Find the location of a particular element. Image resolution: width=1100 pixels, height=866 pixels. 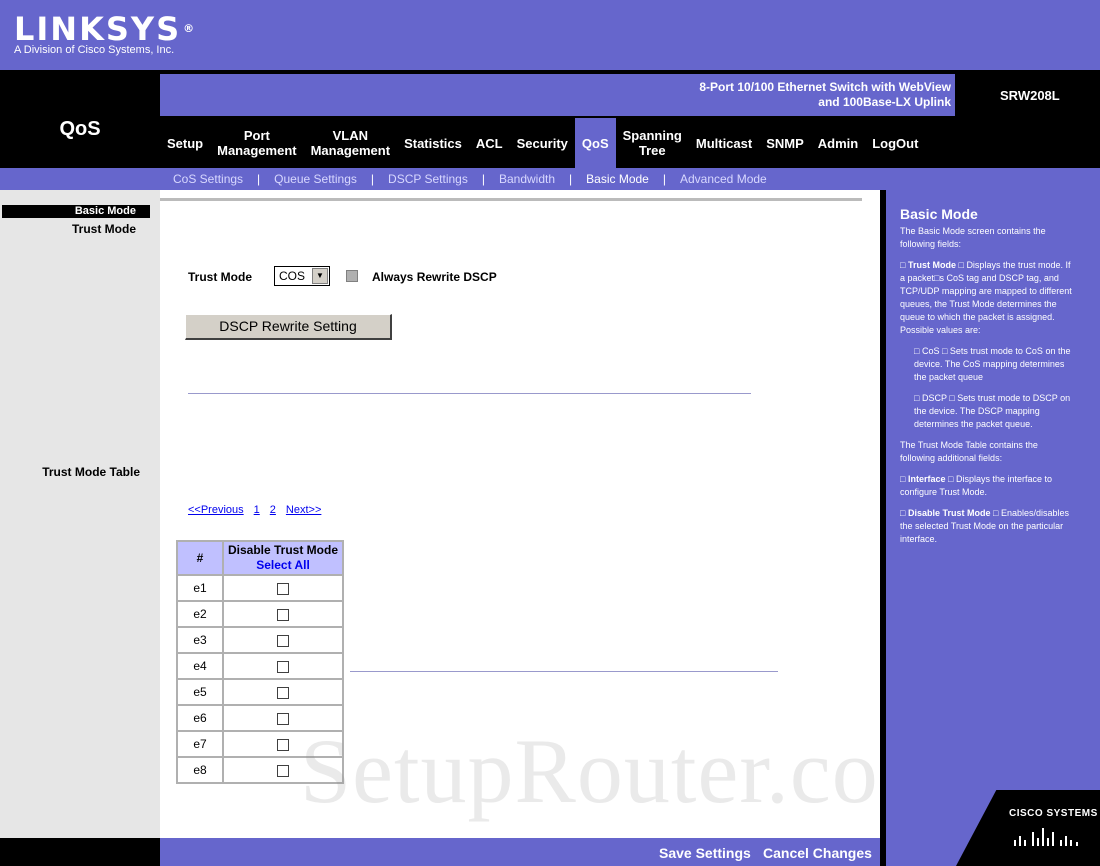

tab-qos: QoS is located at coordinates (595, 143).